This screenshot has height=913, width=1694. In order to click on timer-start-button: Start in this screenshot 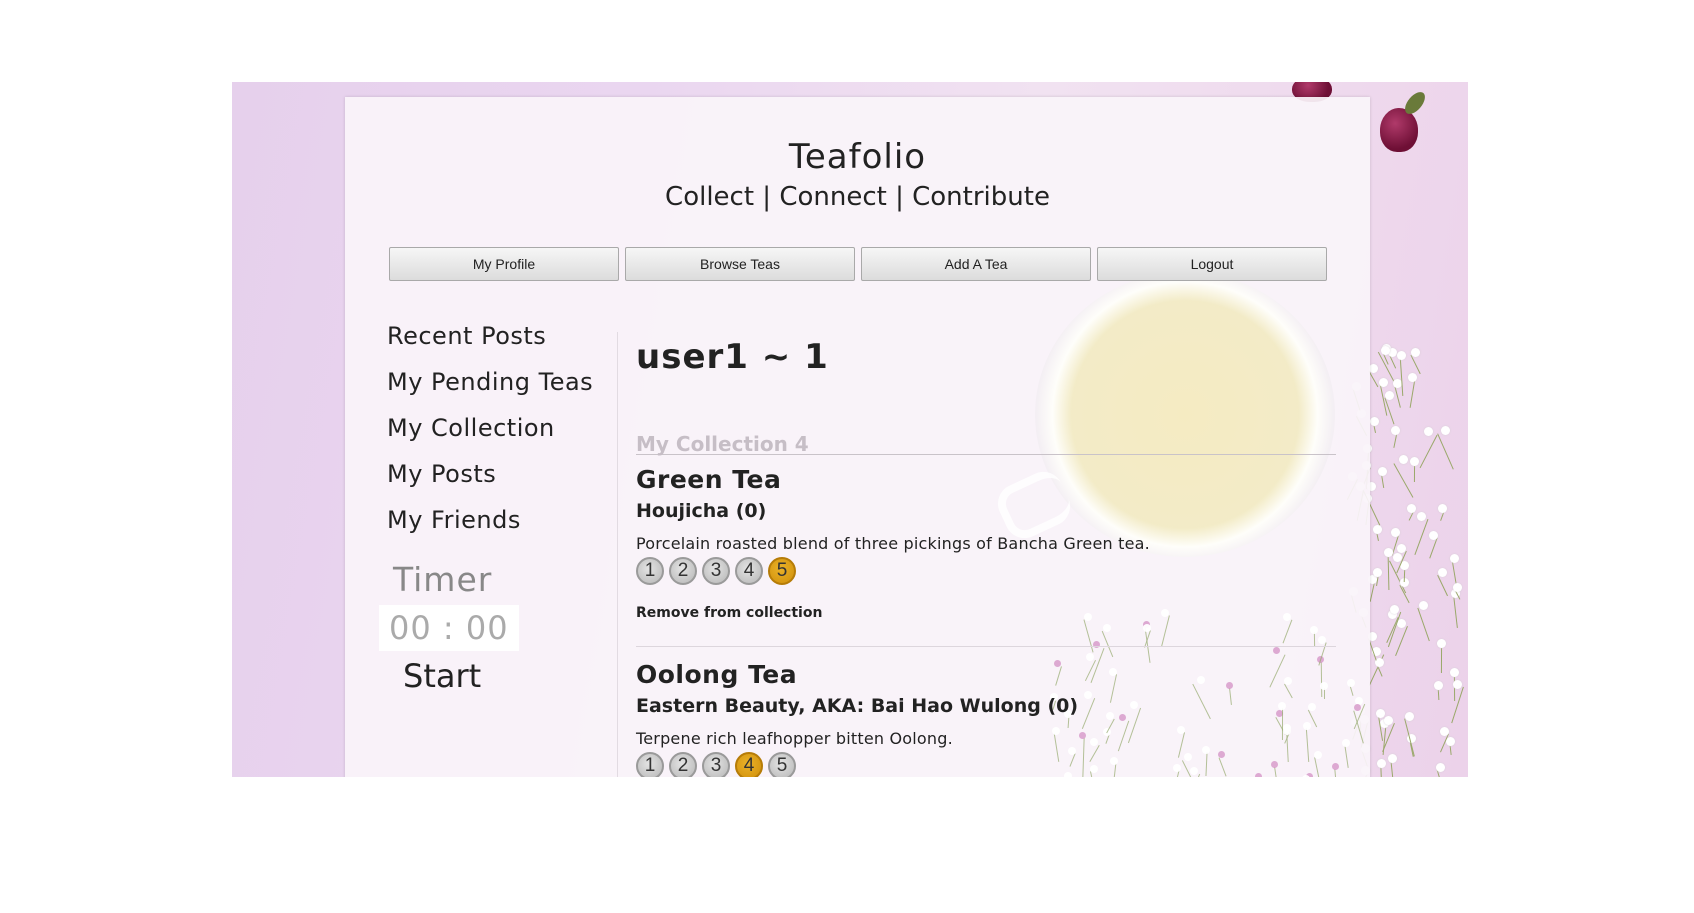, I will do `click(502, 676)`.